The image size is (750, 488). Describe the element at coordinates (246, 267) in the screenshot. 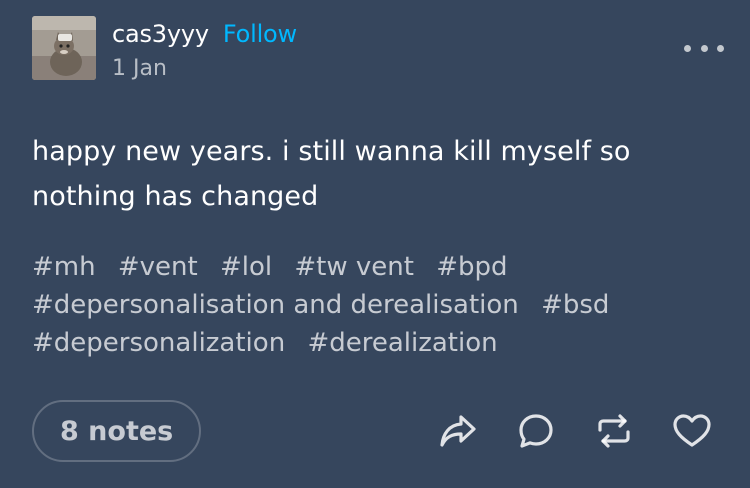

I see `tag-link: #lol` at that location.